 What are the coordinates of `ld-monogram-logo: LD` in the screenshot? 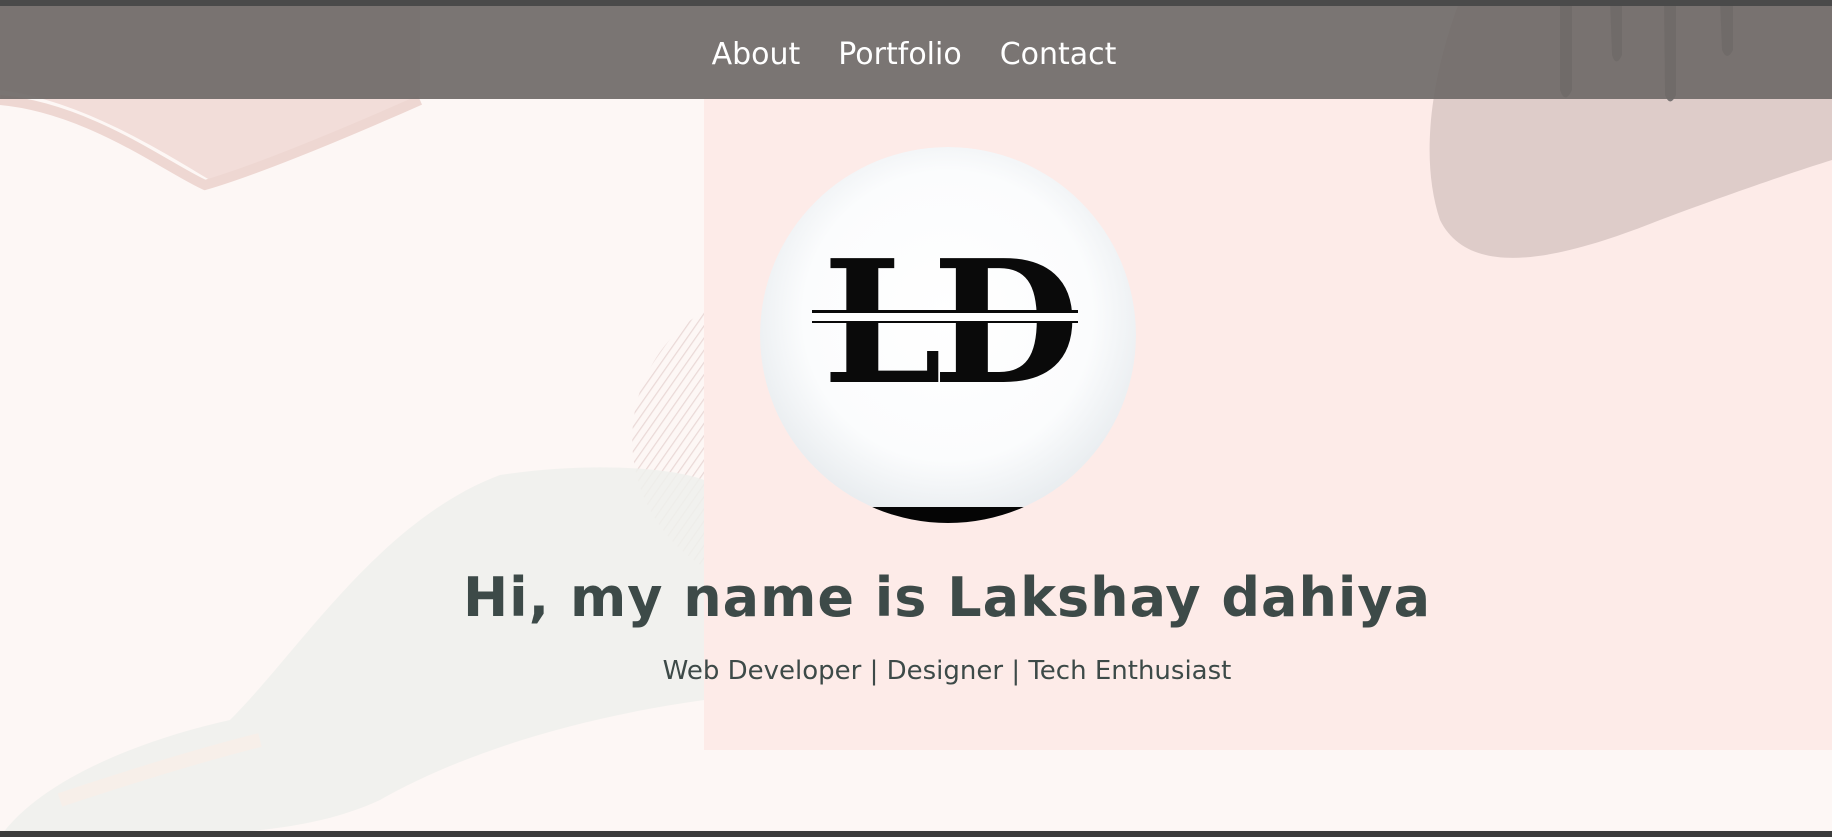 It's located at (948, 335).